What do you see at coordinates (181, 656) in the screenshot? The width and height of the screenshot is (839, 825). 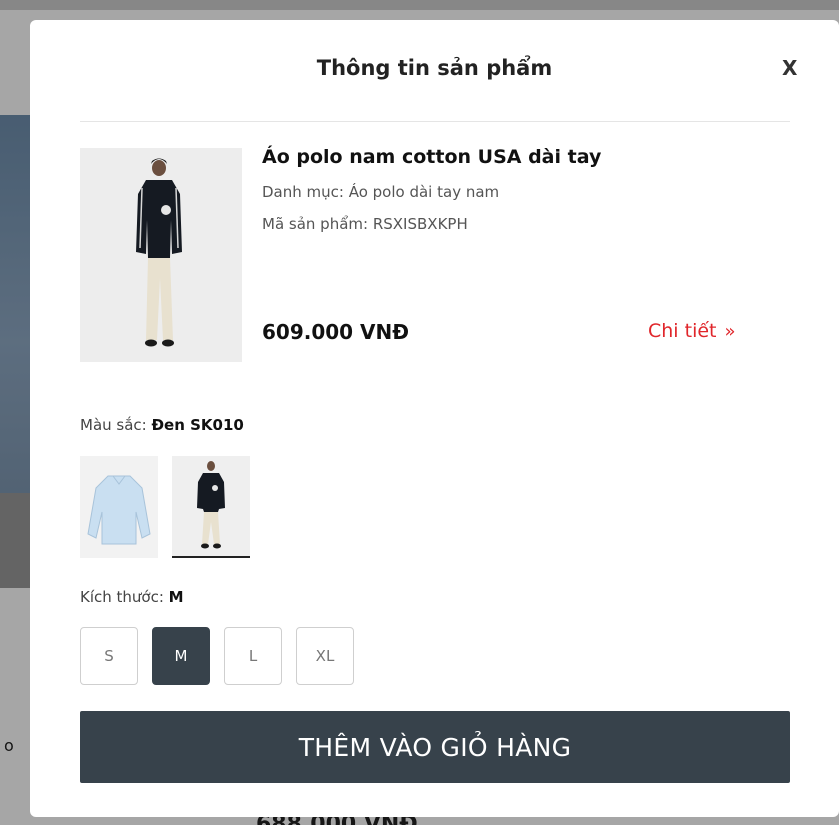 I see `size-option-m: M` at bounding box center [181, 656].